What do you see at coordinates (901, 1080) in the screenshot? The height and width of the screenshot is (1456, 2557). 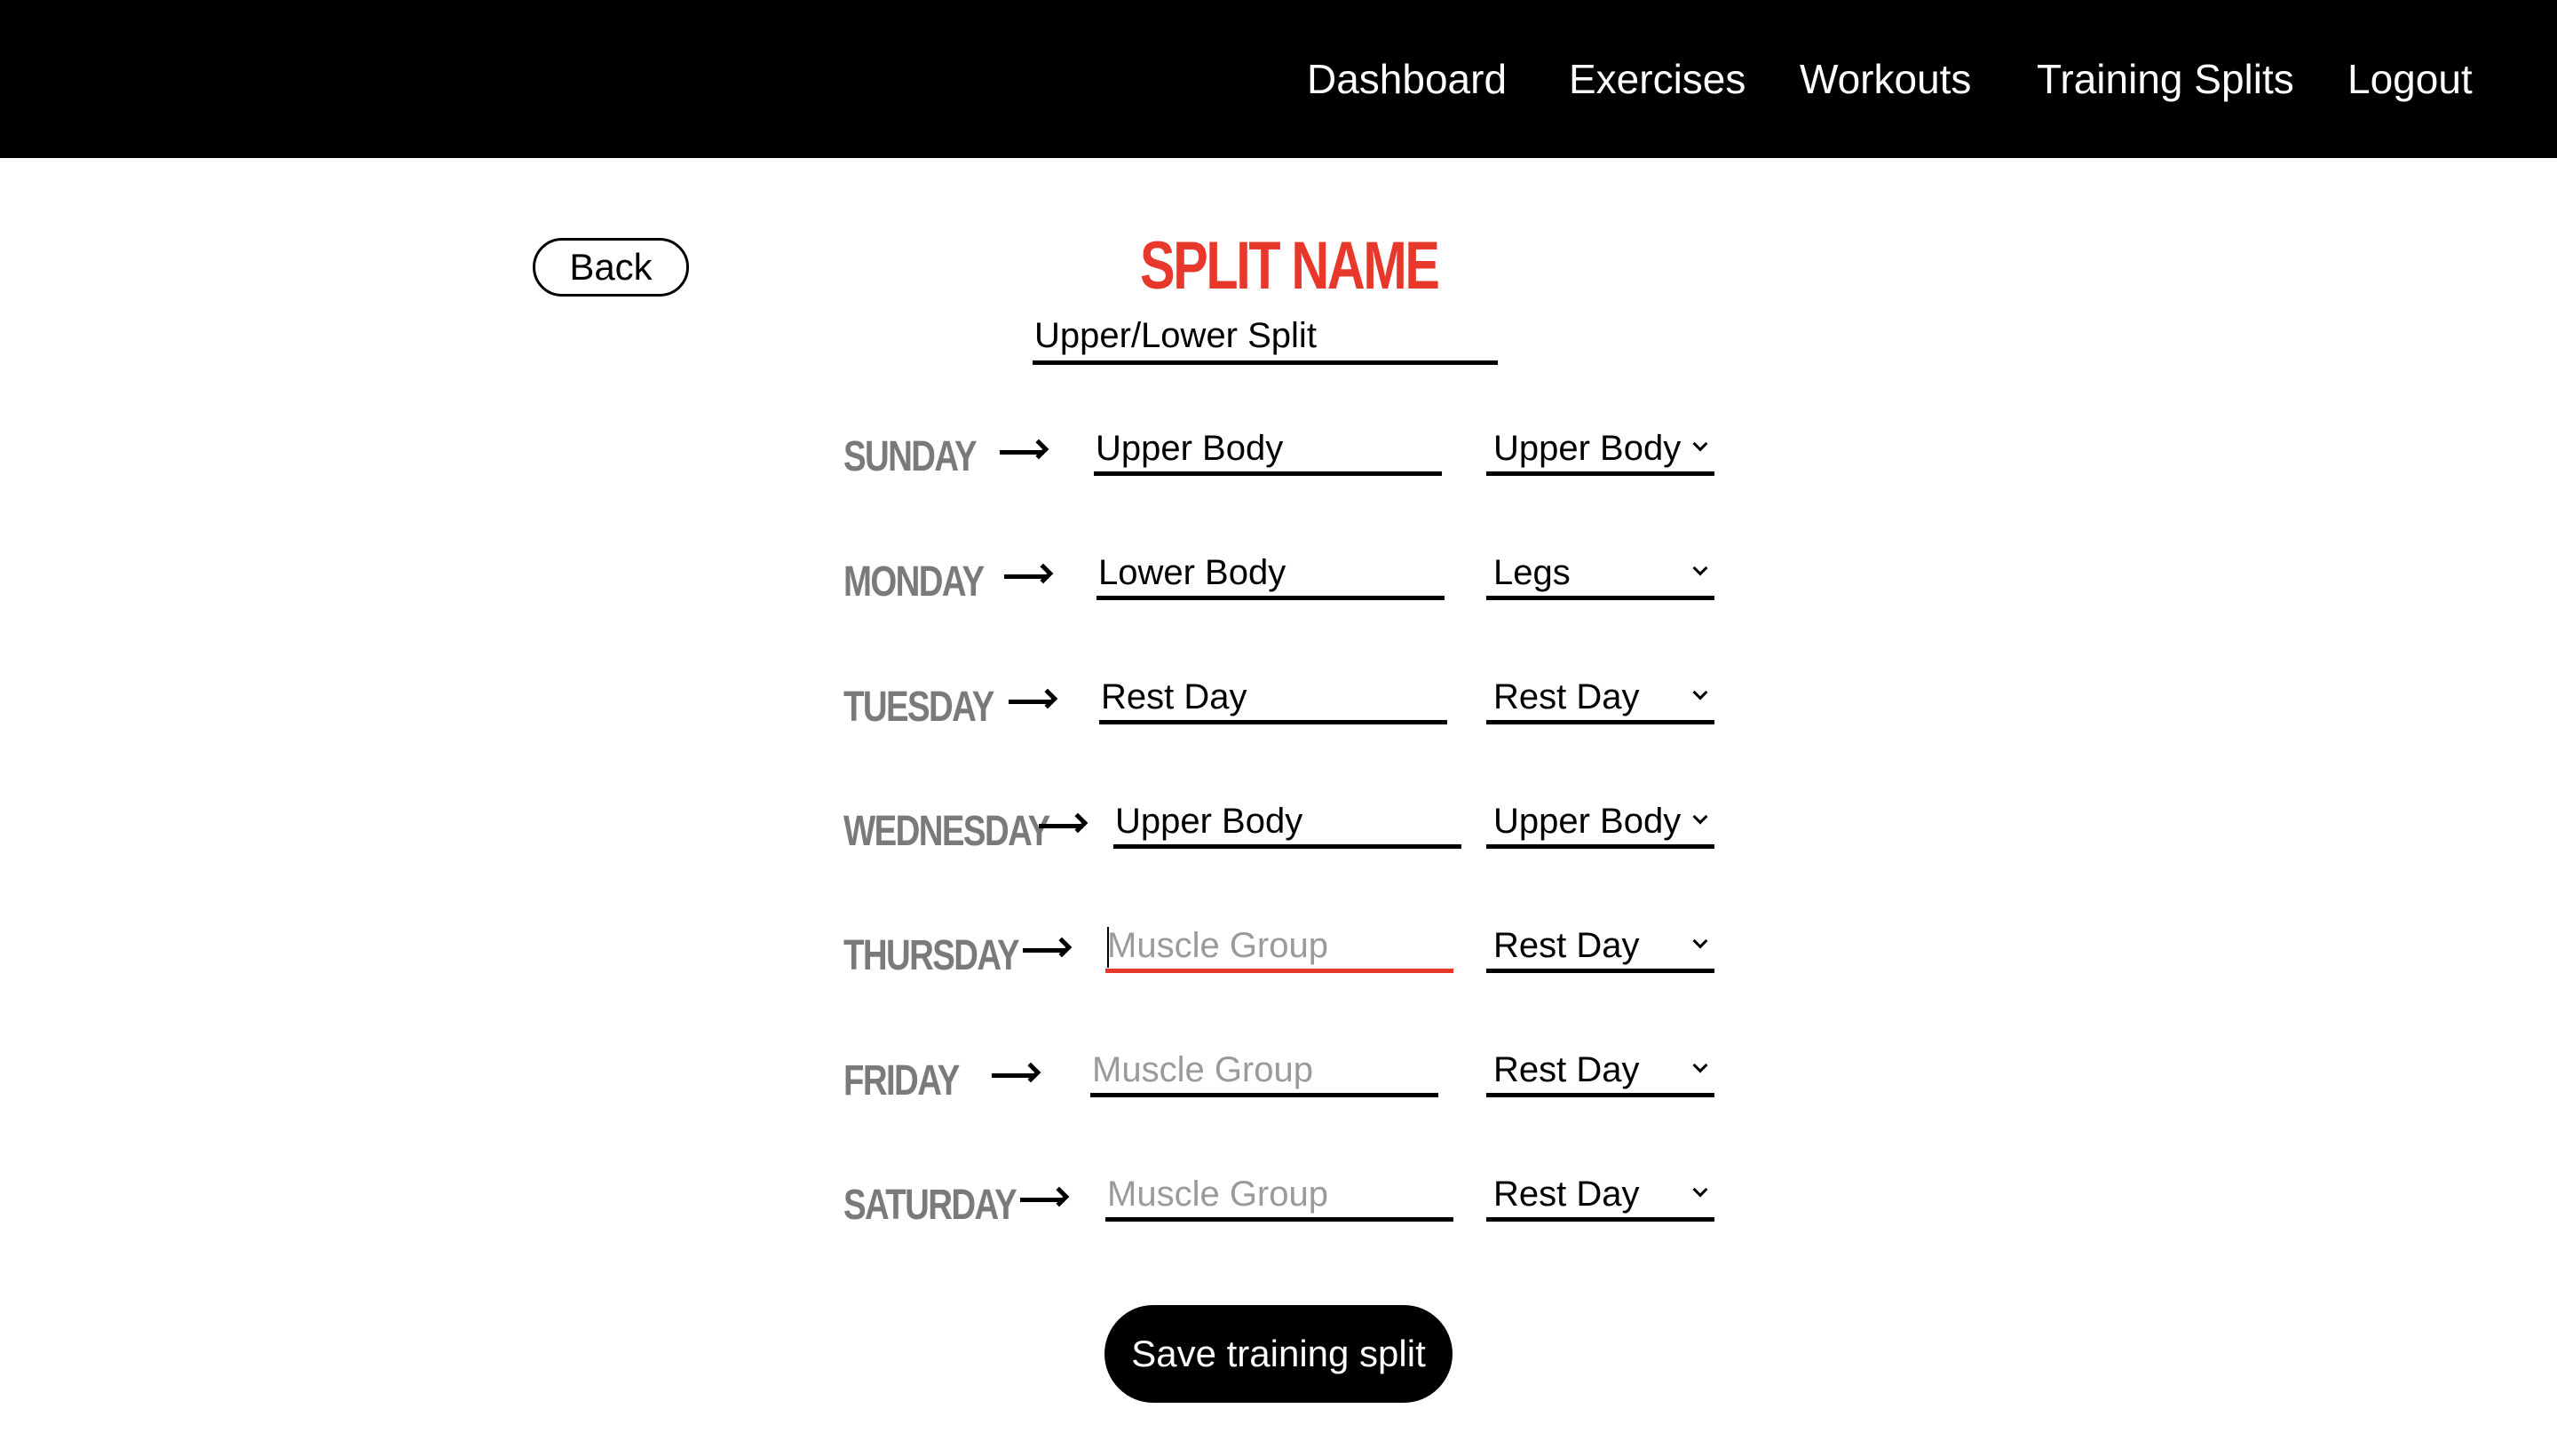 I see `day-label-friday: FRIDAY` at bounding box center [901, 1080].